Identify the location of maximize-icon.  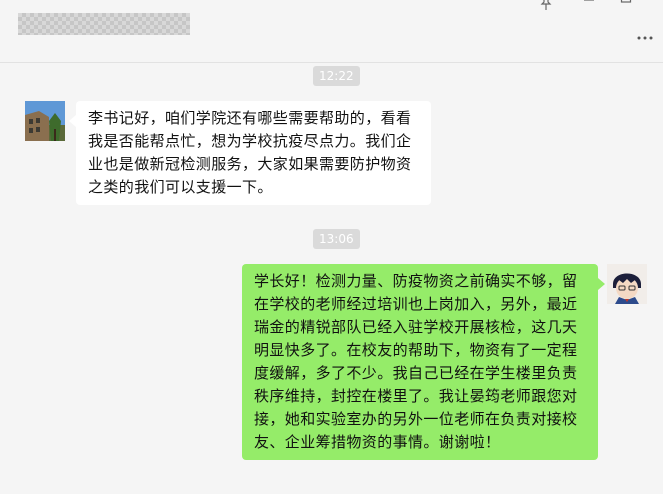
(626, 6).